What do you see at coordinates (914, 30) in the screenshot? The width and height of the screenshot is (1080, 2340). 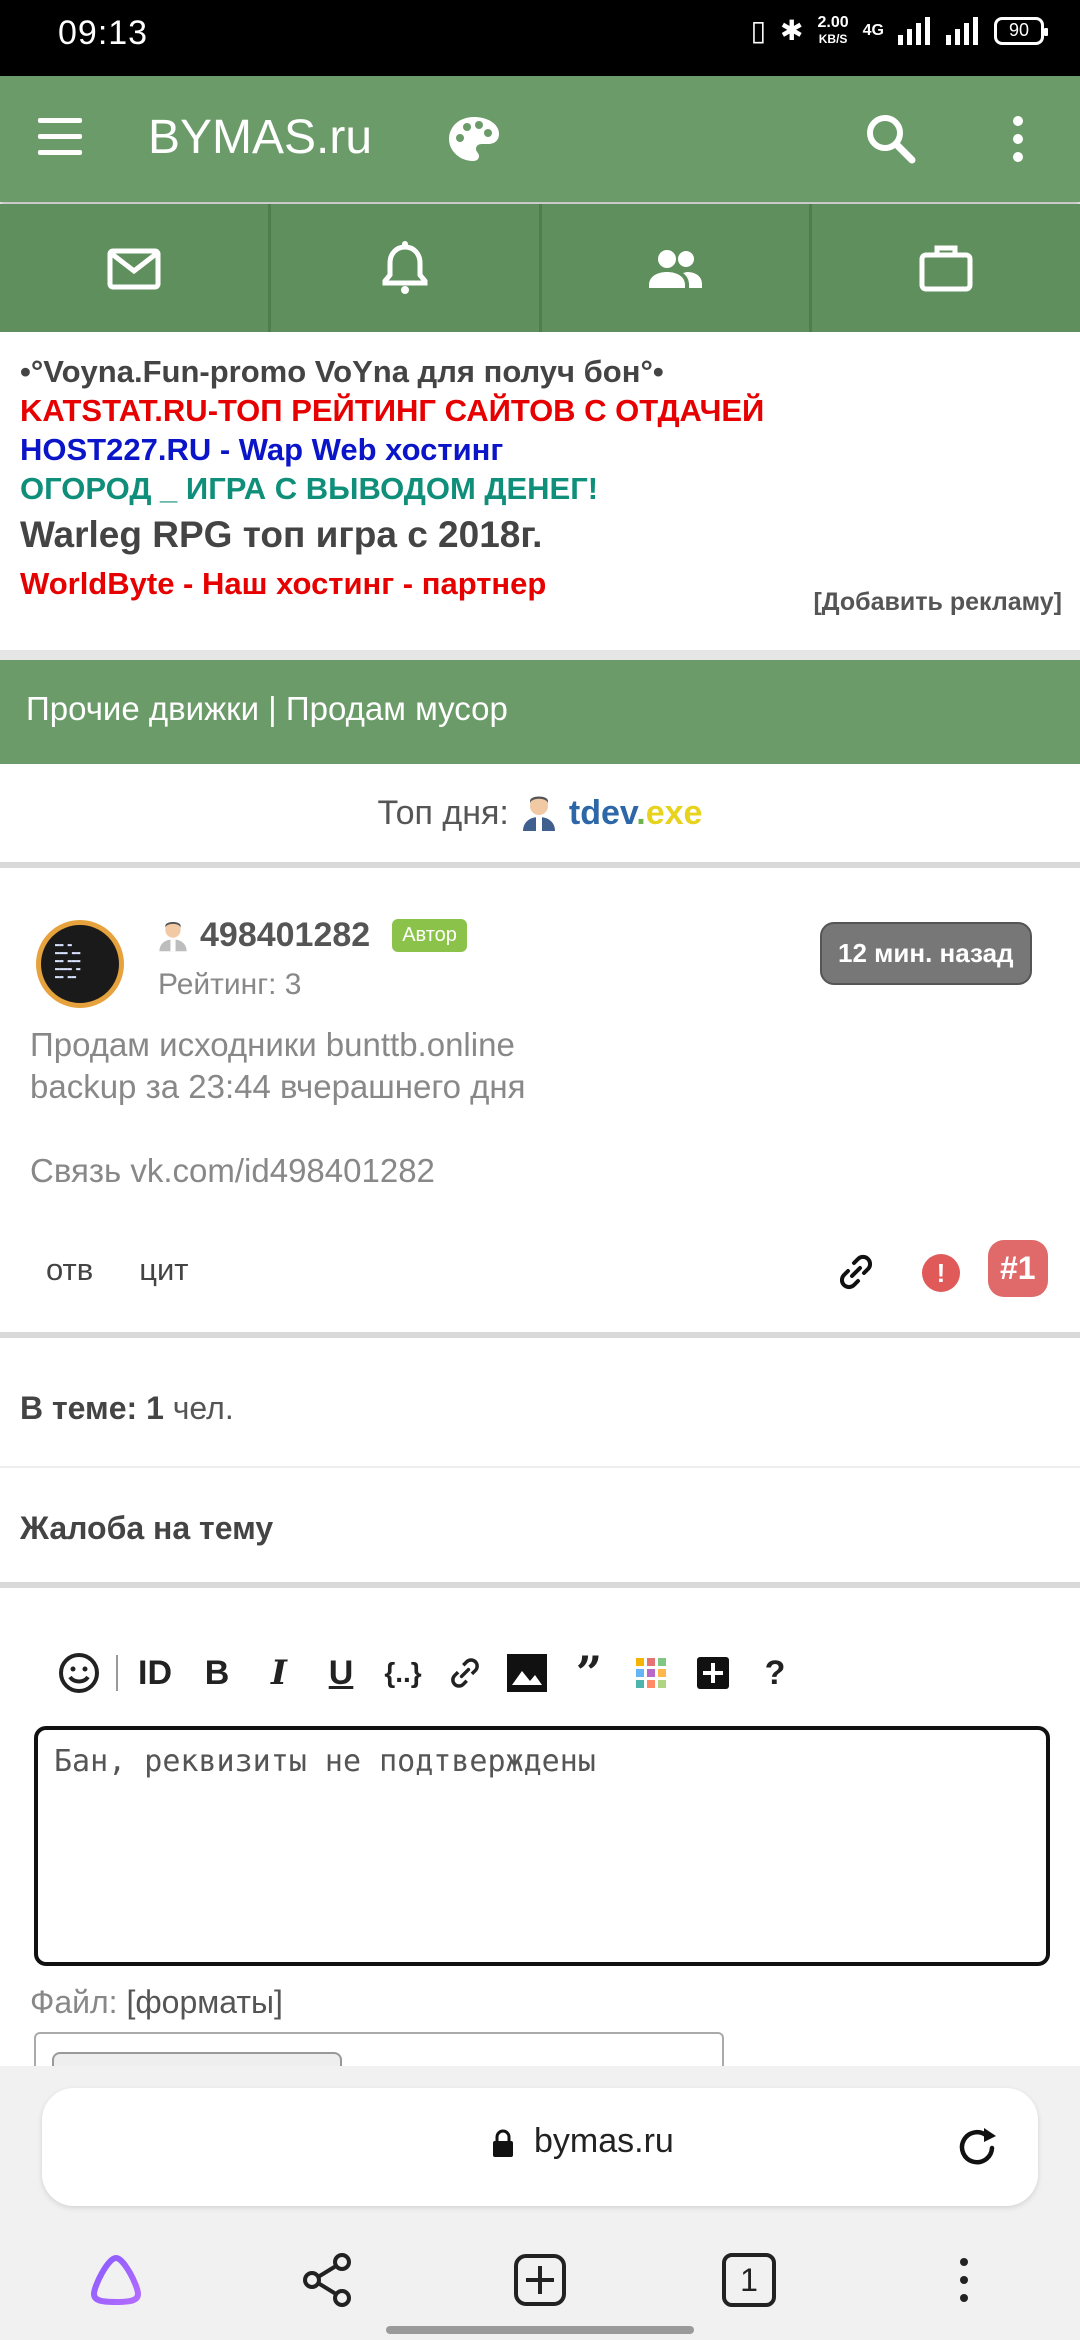 I see `signal-icon` at bounding box center [914, 30].